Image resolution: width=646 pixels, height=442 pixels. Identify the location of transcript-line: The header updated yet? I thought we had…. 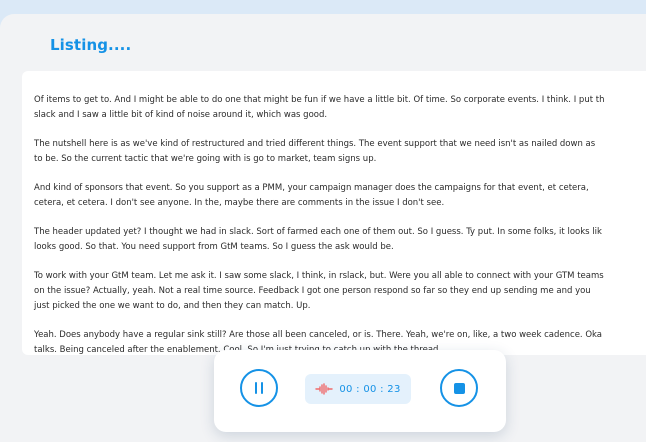
(318, 232).